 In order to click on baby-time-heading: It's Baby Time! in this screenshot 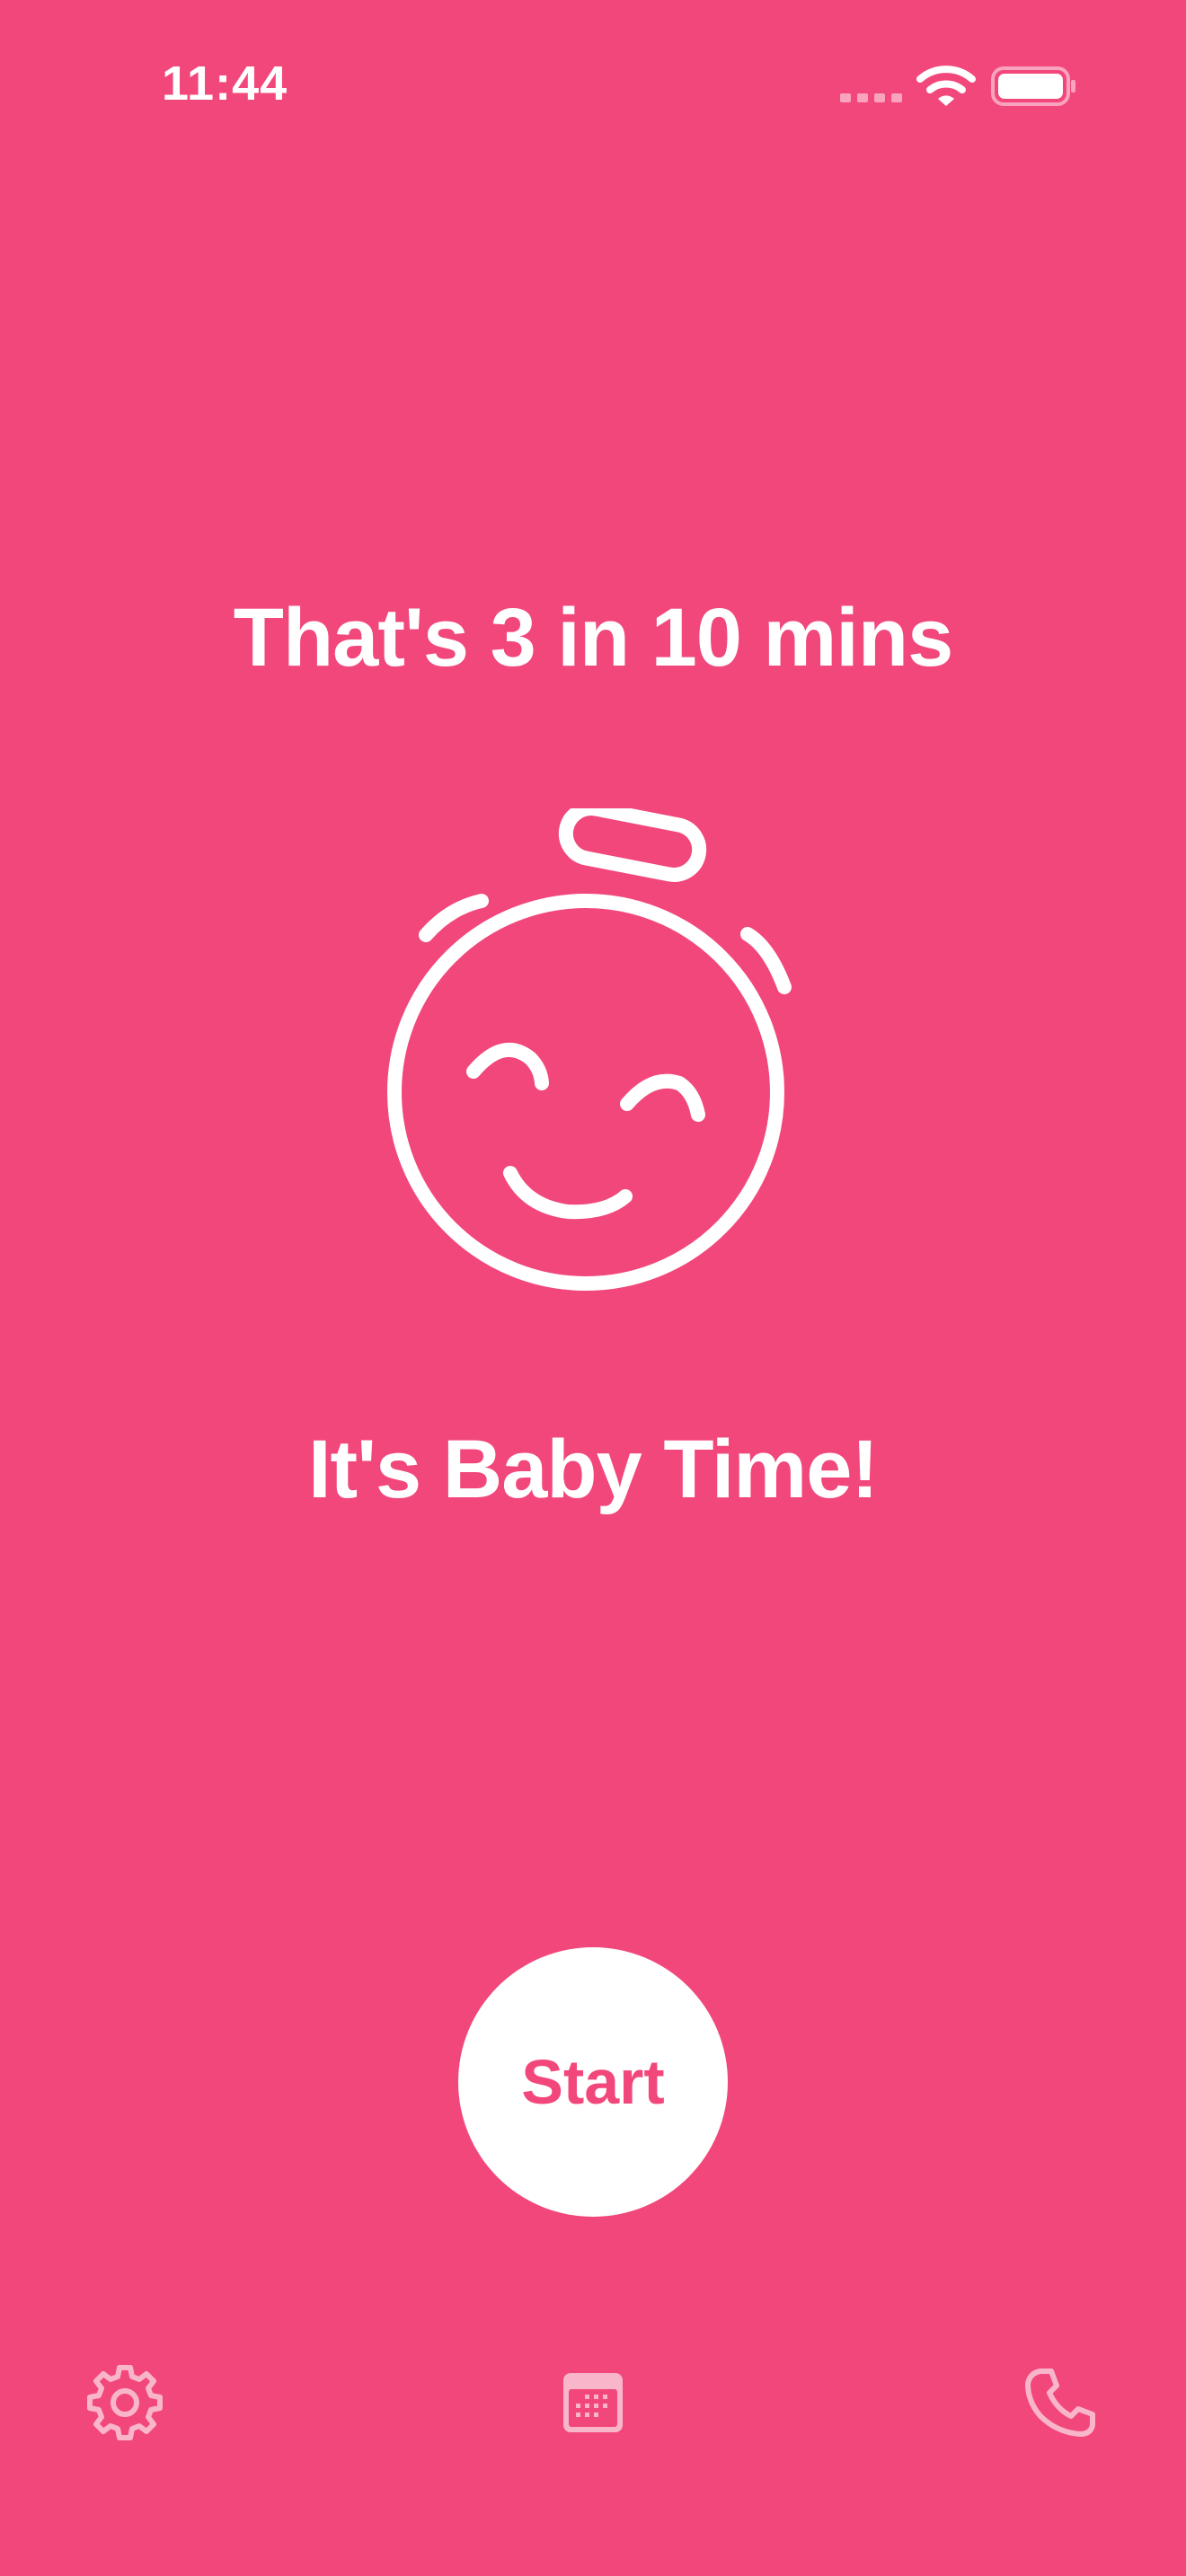, I will do `click(593, 1469)`.